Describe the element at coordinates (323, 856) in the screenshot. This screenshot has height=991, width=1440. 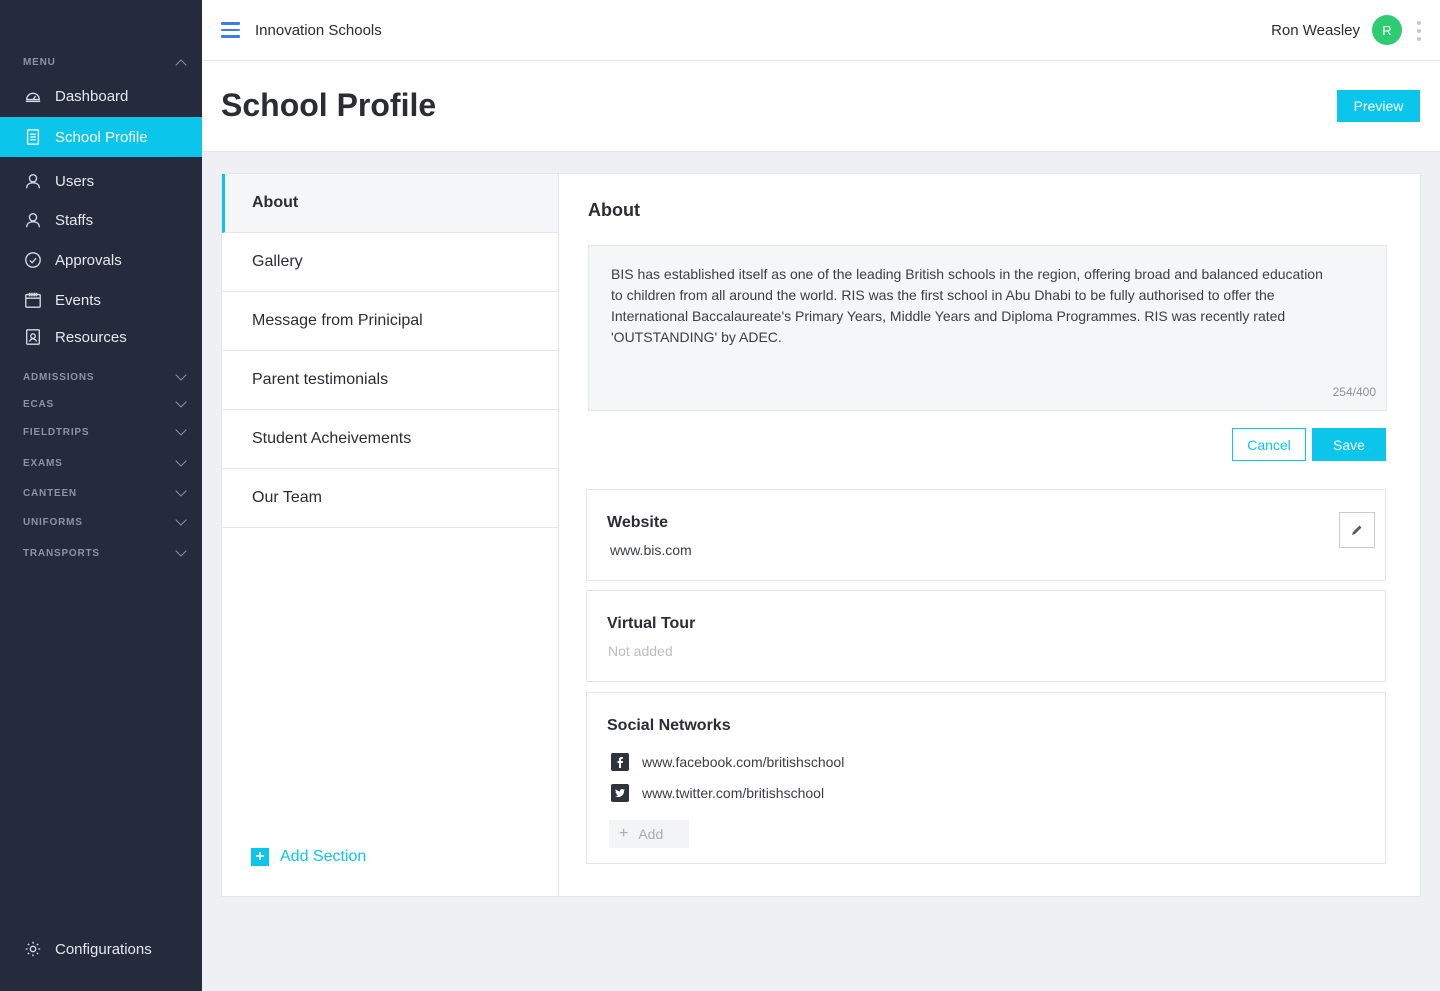
I see `add-section-label: Add Section` at that location.